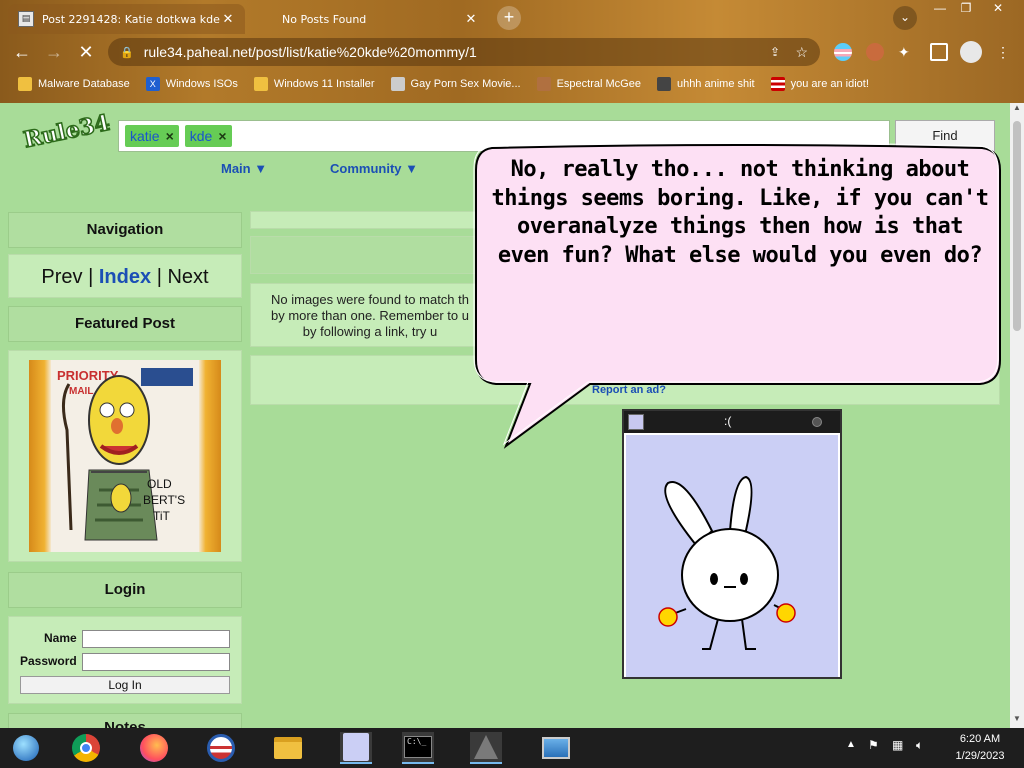 The width and height of the screenshot is (1024, 768). Describe the element at coordinates (939, 52) in the screenshot. I see `side-panel-icon` at that location.